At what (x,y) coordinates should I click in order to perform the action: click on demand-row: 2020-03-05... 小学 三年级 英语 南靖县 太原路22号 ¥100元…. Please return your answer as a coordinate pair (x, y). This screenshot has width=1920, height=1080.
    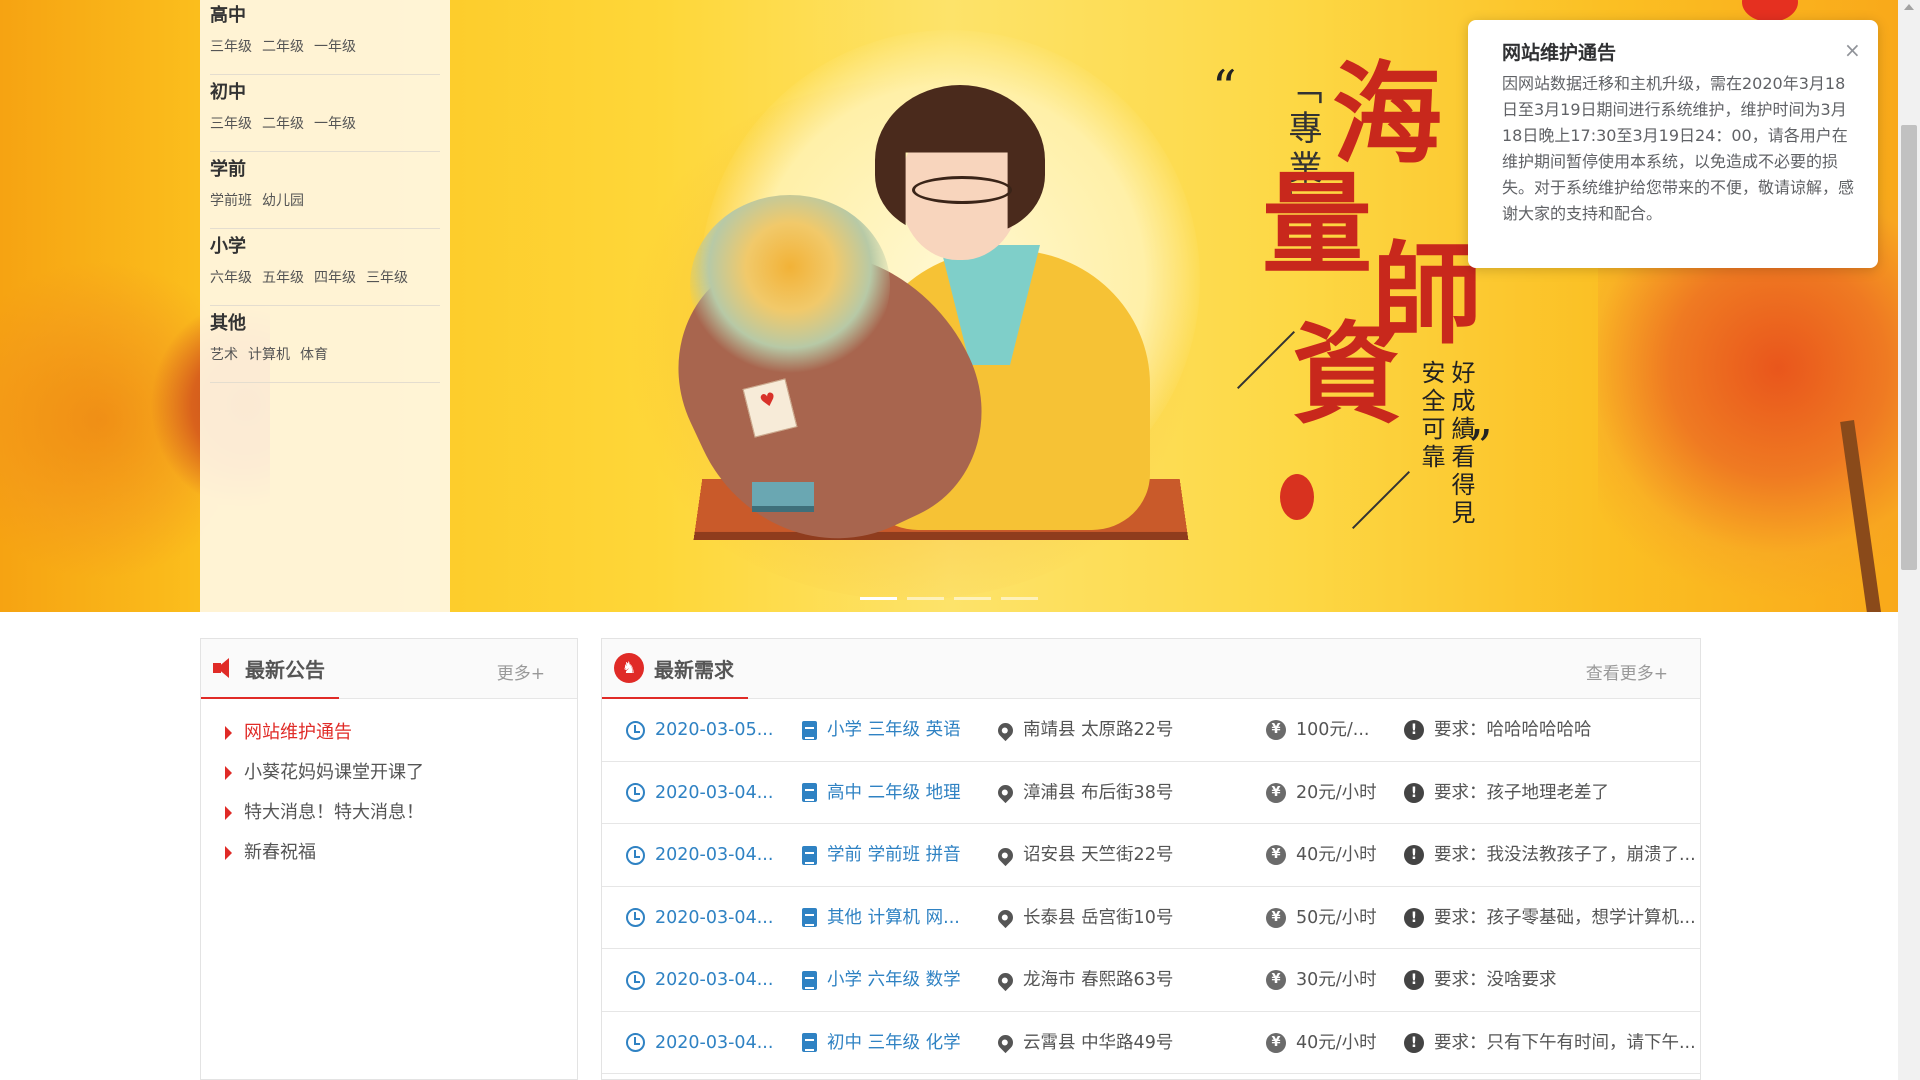
    Looking at the image, I should click on (1151, 730).